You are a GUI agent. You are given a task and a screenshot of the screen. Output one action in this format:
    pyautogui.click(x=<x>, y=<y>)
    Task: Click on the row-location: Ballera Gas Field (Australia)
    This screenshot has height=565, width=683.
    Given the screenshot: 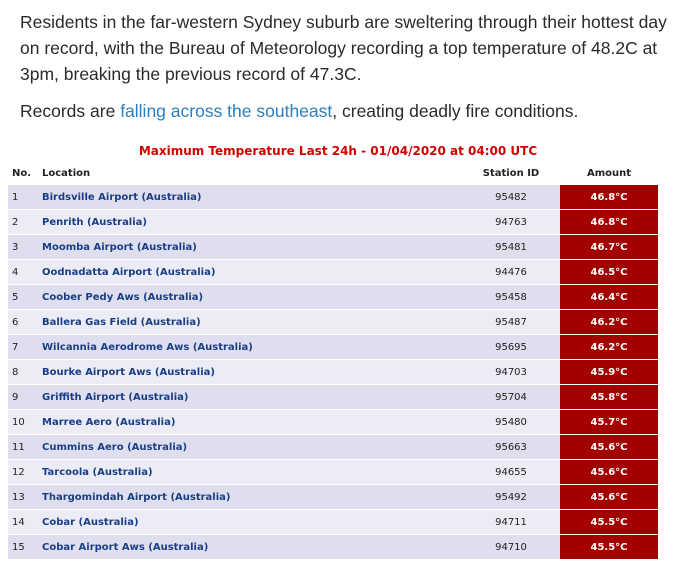 What is the action you would take?
    pyautogui.click(x=252, y=321)
    